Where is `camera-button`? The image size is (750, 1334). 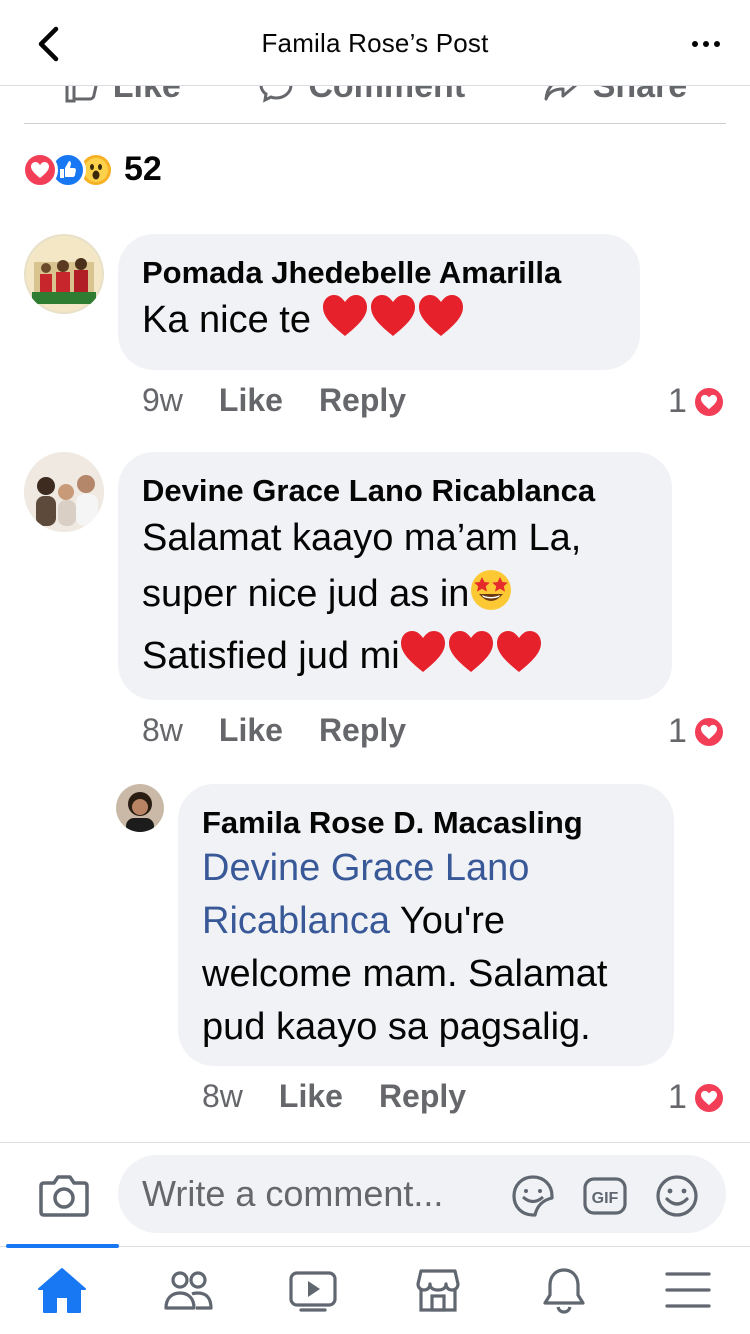 camera-button is located at coordinates (64, 1195).